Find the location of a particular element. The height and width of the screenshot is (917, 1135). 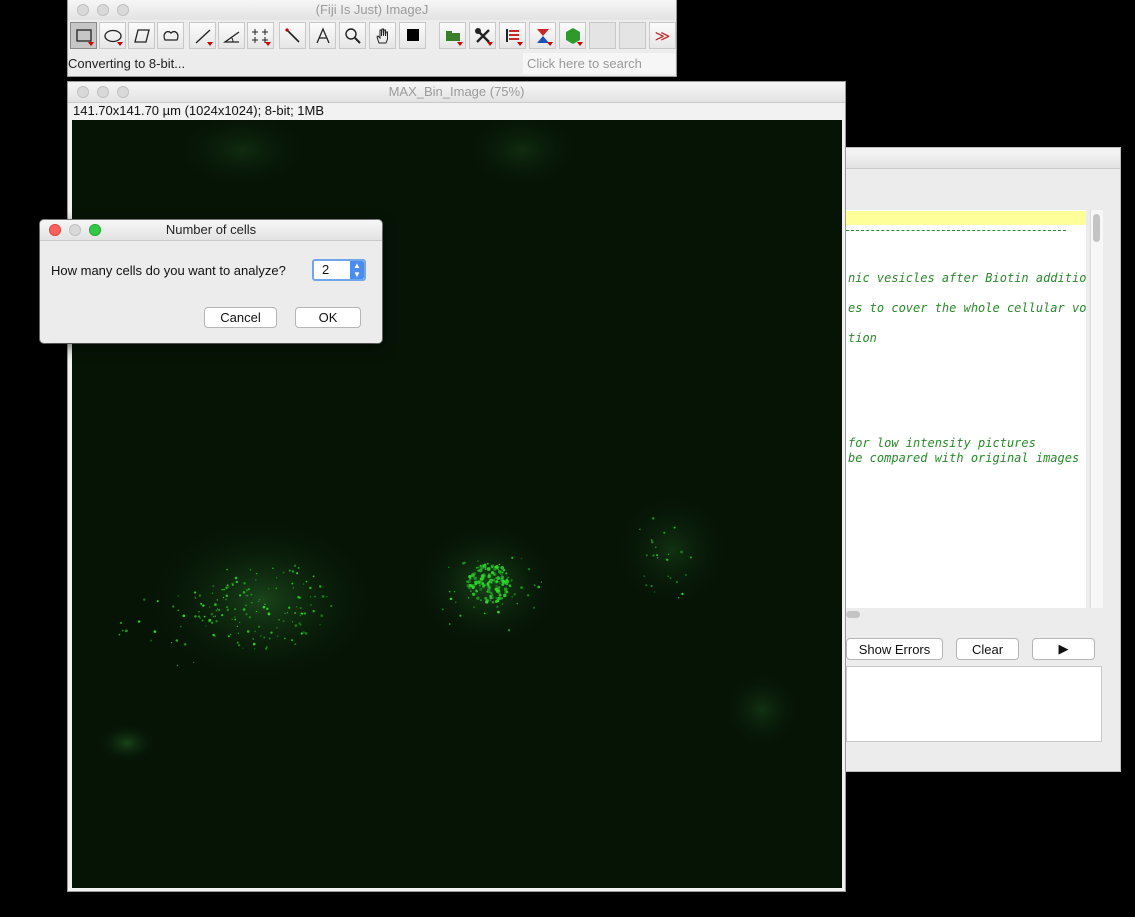

color-picker-tool is located at coordinates (412, 35).